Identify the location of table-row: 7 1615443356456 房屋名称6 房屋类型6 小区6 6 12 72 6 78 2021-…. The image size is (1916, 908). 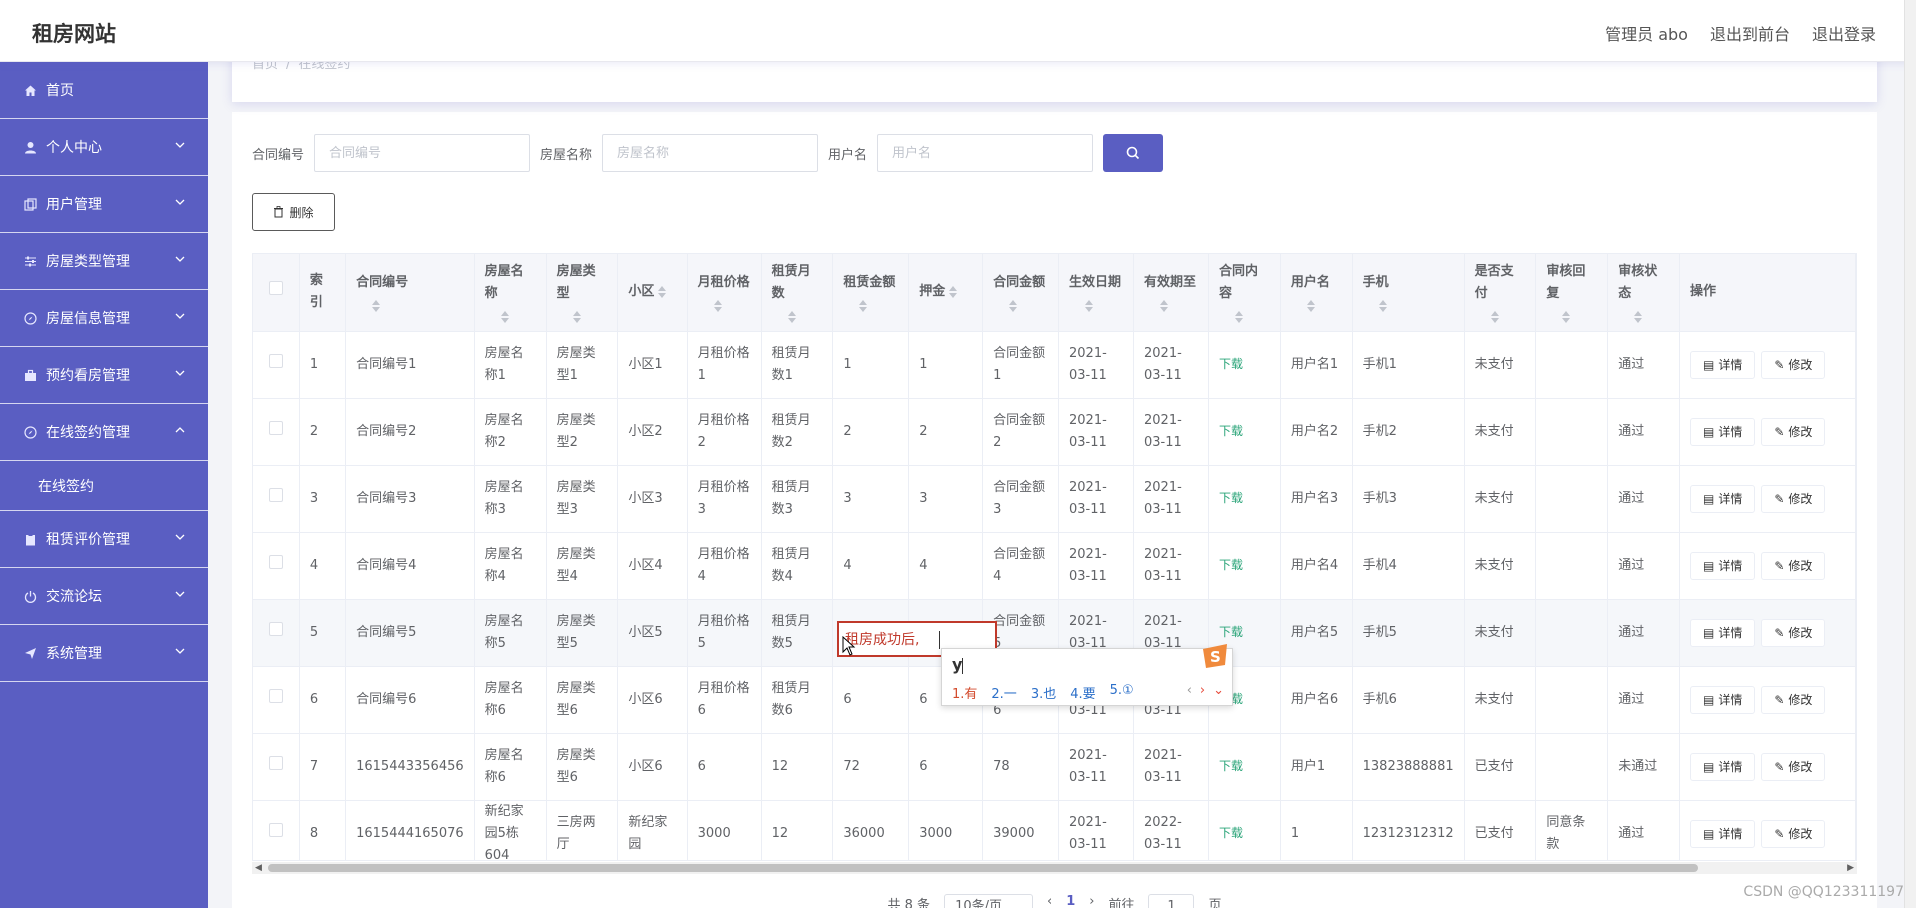
(1054, 767).